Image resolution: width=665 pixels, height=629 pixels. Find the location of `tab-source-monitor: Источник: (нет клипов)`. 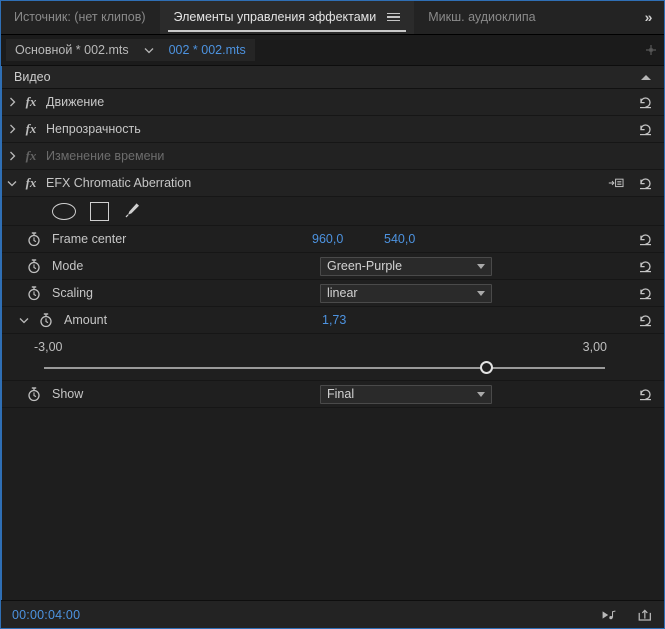

tab-source-monitor: Источник: (нет клипов) is located at coordinates (80, 17).